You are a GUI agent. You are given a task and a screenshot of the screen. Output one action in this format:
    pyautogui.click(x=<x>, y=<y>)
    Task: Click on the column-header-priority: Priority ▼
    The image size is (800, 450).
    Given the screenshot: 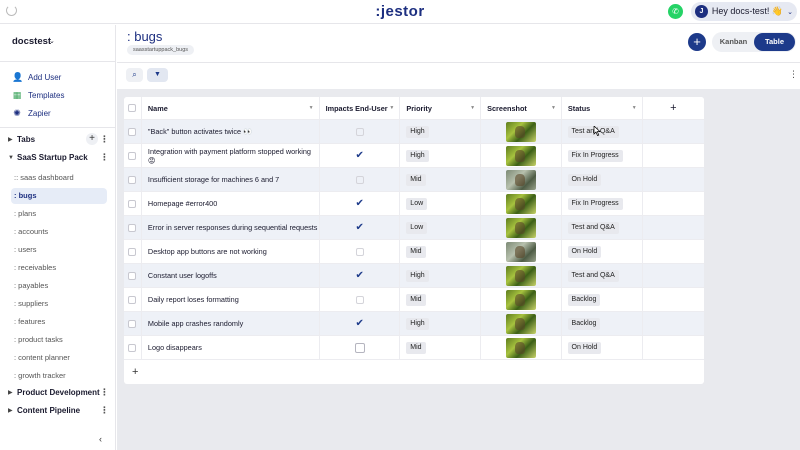 What is the action you would take?
    pyautogui.click(x=441, y=108)
    